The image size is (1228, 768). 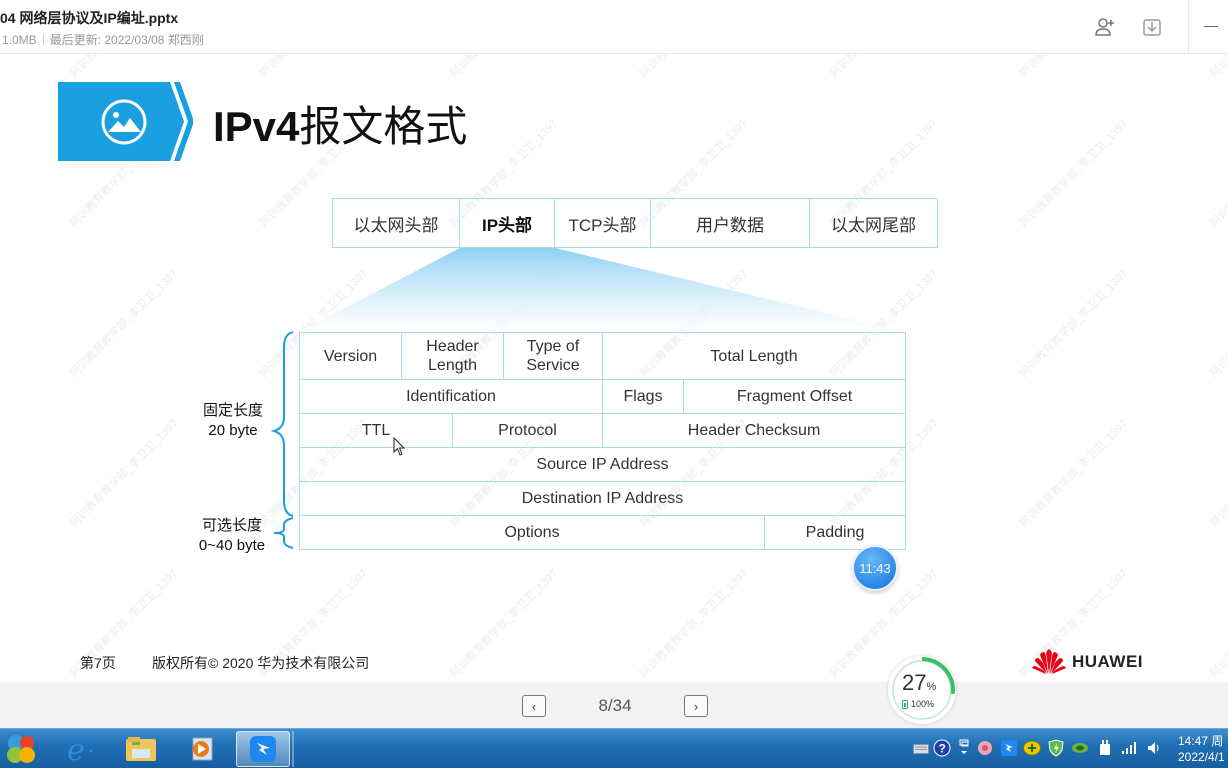 What do you see at coordinates (873, 225) in the screenshot?
I see `frame-cell-eth-trailer: 以太网尾部` at bounding box center [873, 225].